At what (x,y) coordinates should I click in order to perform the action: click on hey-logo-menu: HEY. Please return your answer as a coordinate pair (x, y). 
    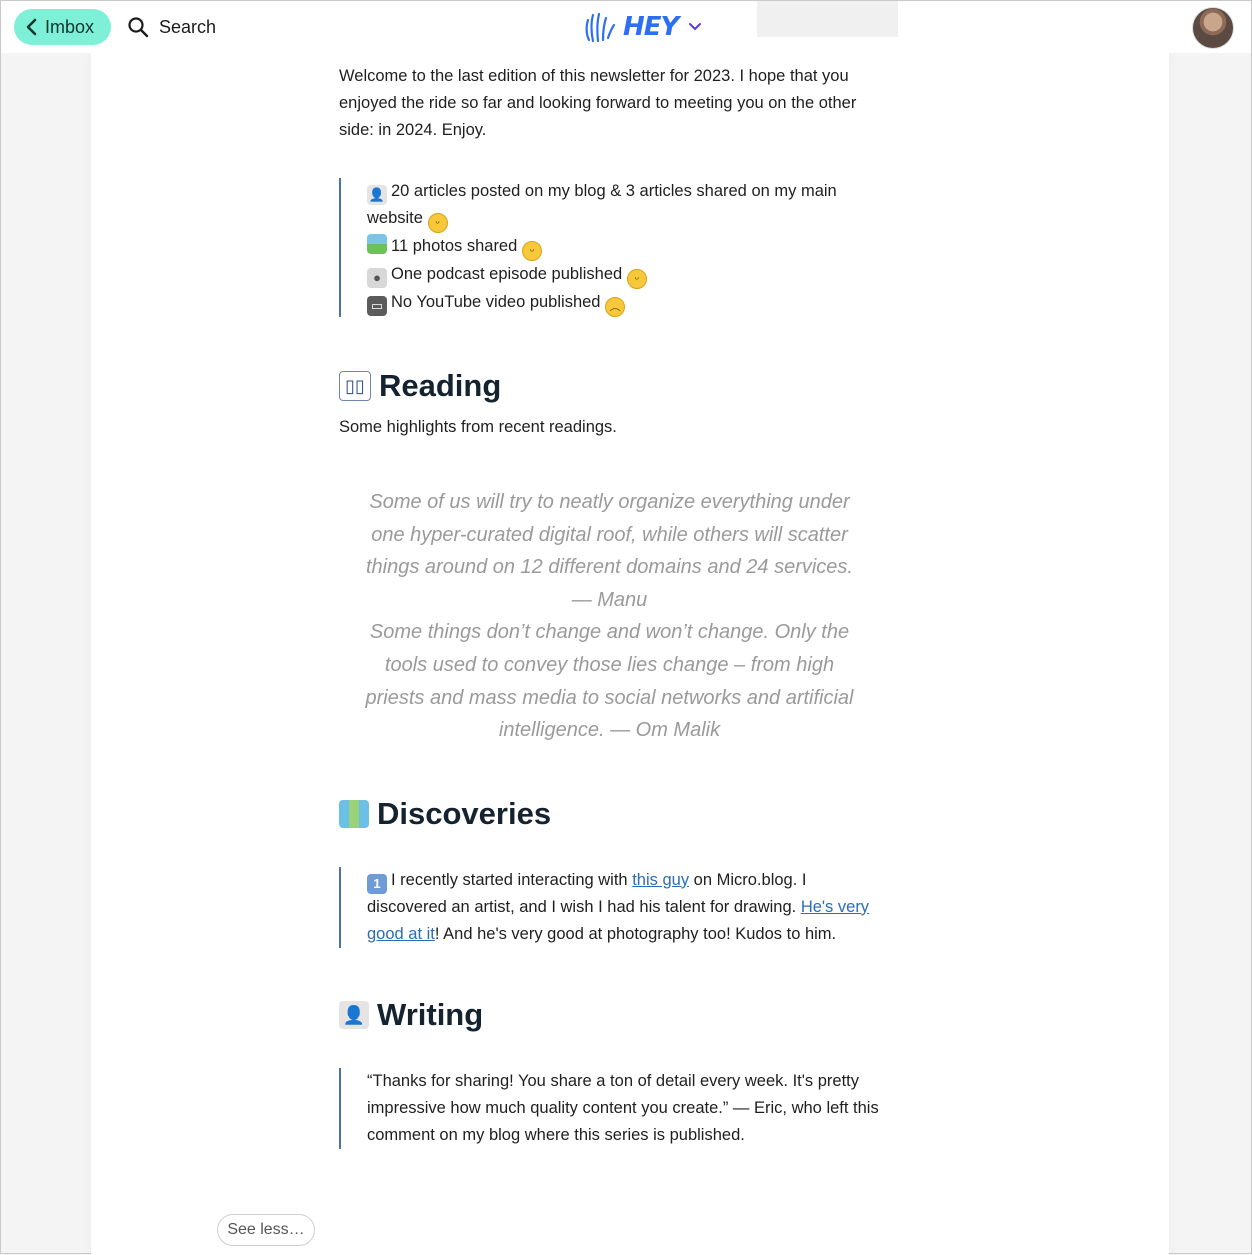
    Looking at the image, I should click on (642, 27).